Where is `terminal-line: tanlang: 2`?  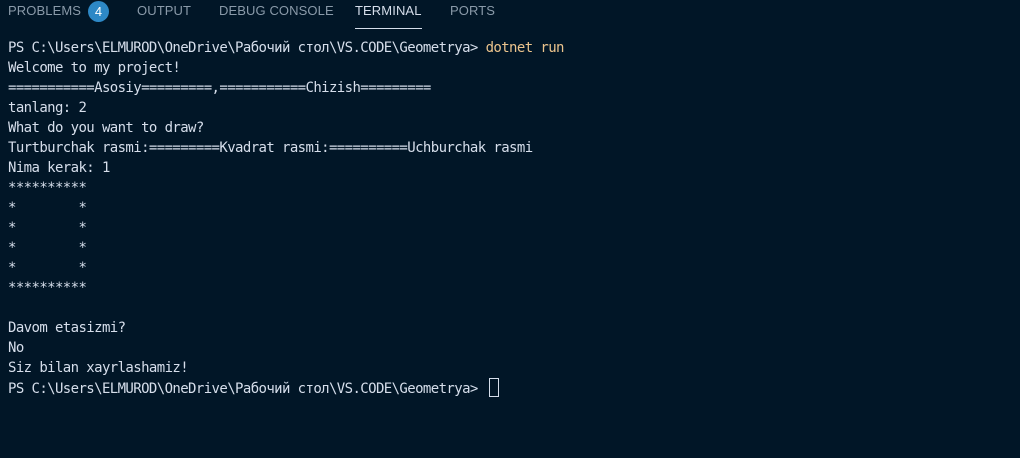 terminal-line: tanlang: 2 is located at coordinates (47, 108).